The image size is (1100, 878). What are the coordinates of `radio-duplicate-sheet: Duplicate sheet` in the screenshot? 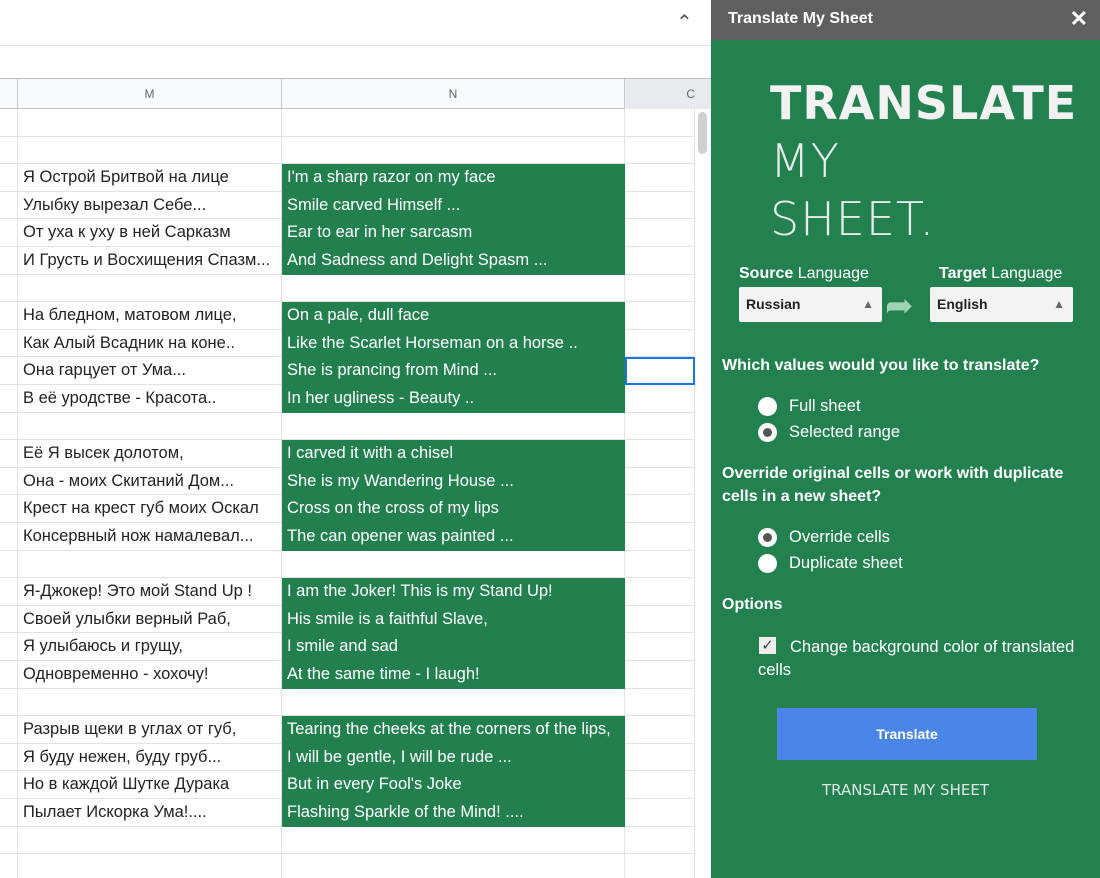 It's located at (830, 563).